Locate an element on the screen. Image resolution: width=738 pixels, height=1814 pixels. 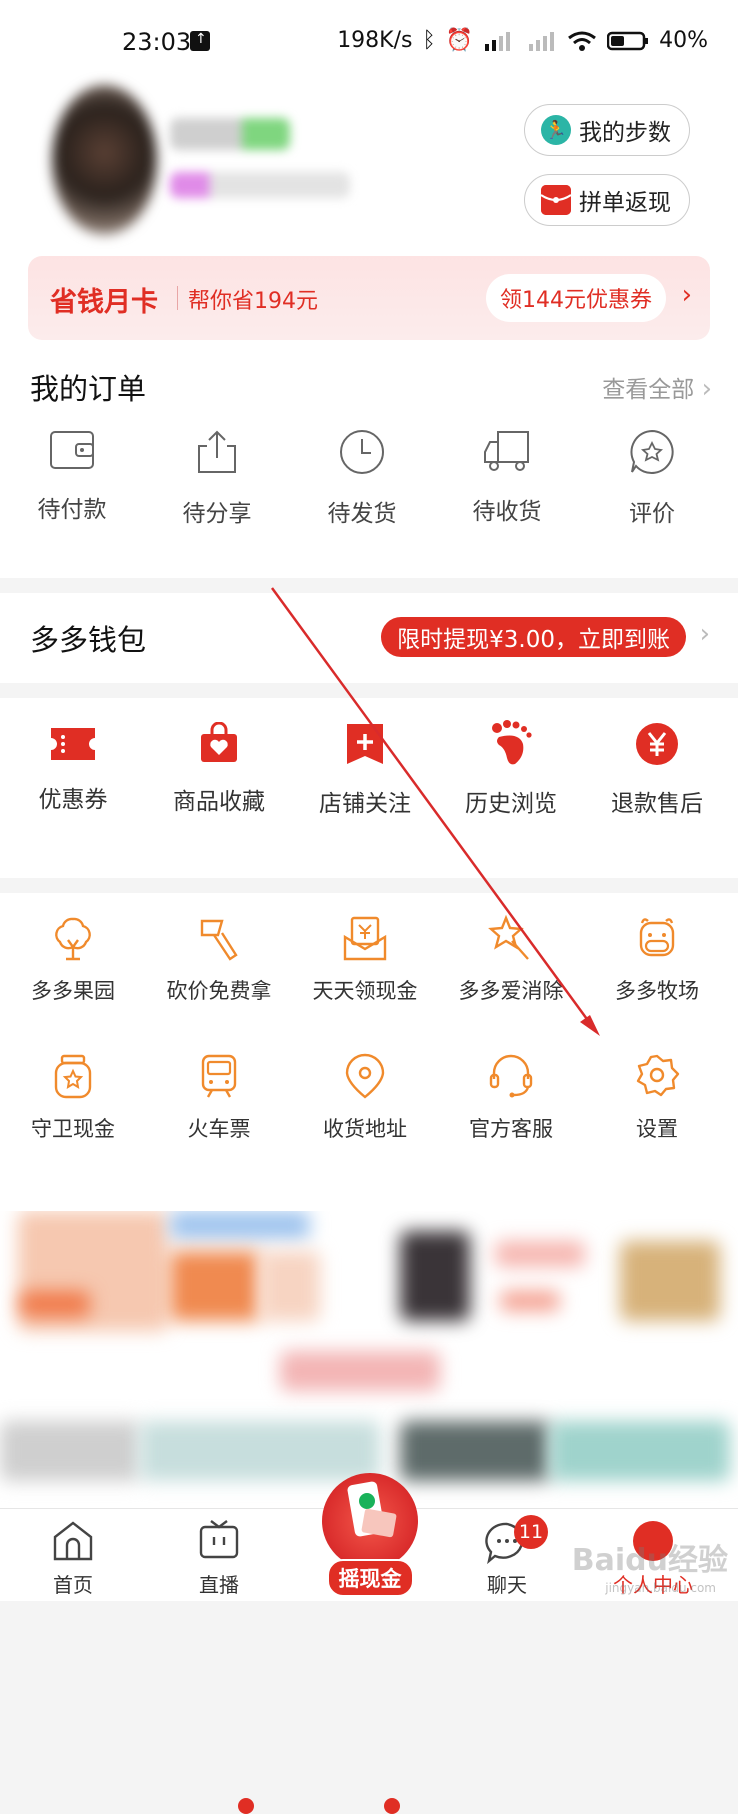
service-settings: 设置 is located at coordinates (657, 1098).